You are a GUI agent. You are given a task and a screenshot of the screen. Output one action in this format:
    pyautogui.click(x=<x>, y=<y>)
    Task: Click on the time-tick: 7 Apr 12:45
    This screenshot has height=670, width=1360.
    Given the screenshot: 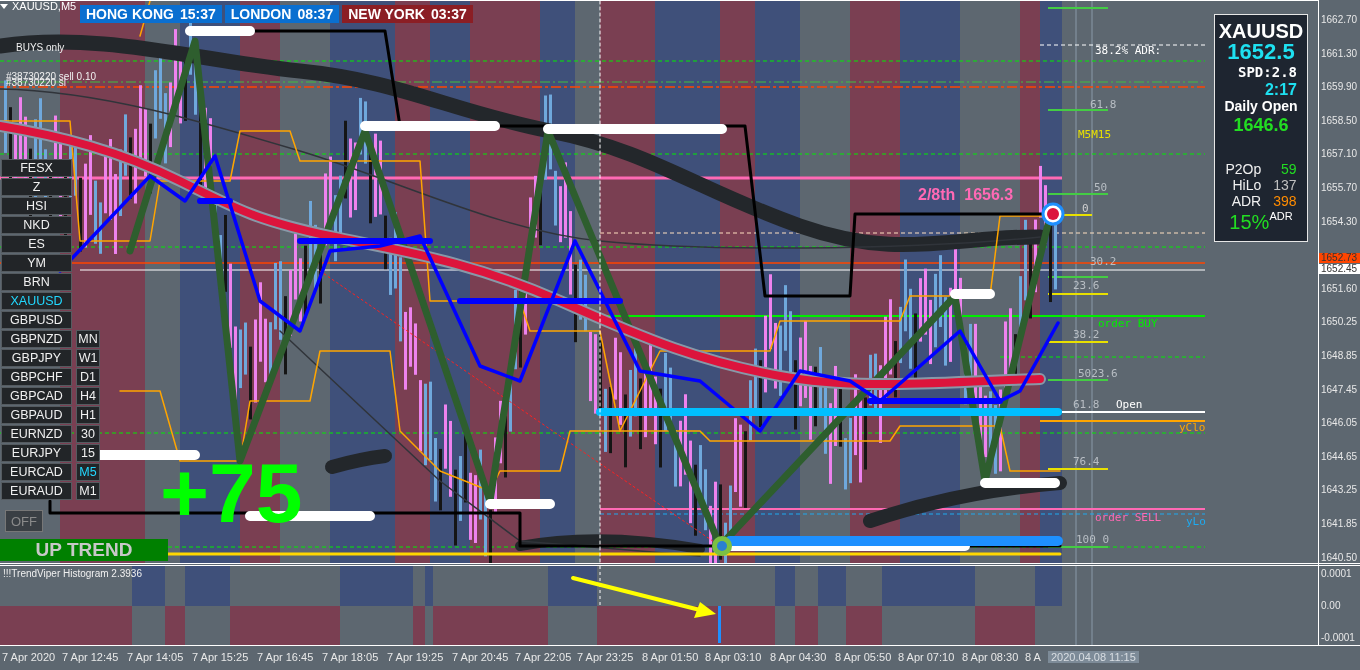 What is the action you would take?
    pyautogui.click(x=90, y=657)
    